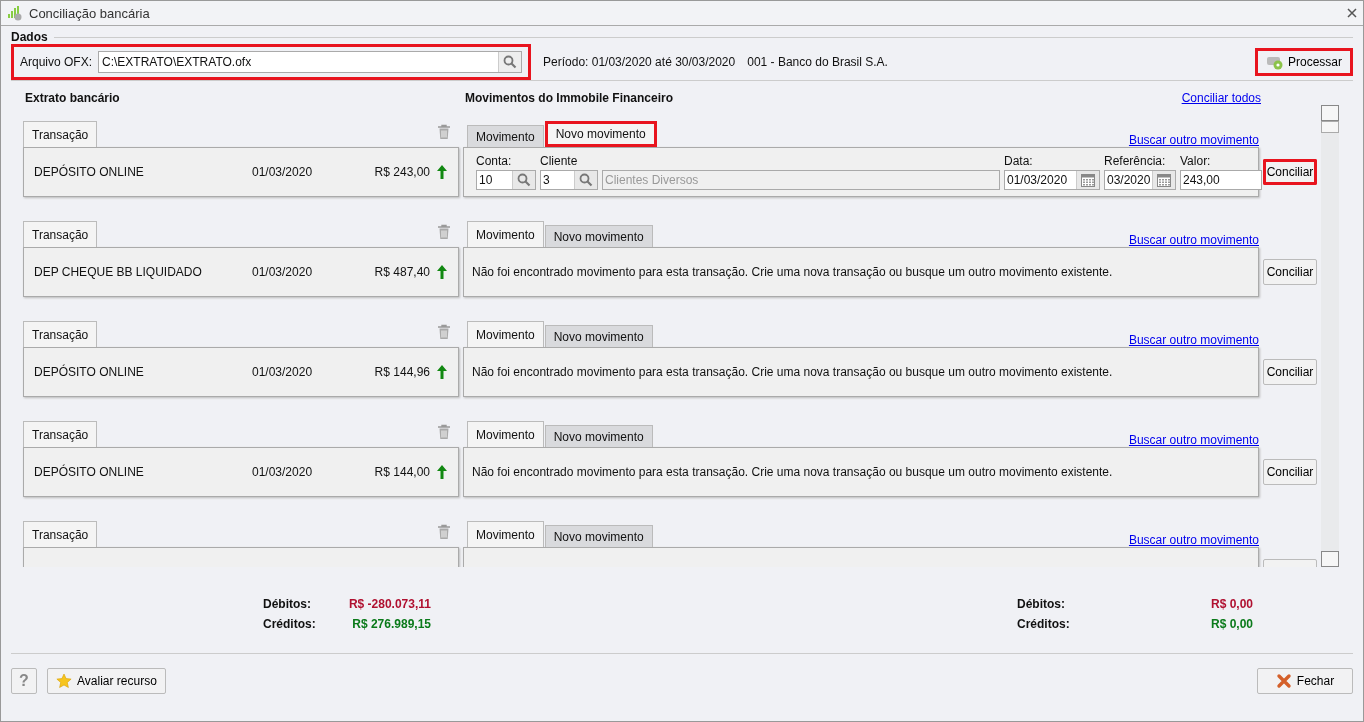 The width and height of the screenshot is (1364, 722). Describe the element at coordinates (1135, 161) in the screenshot. I see `field-label: Referência:` at that location.